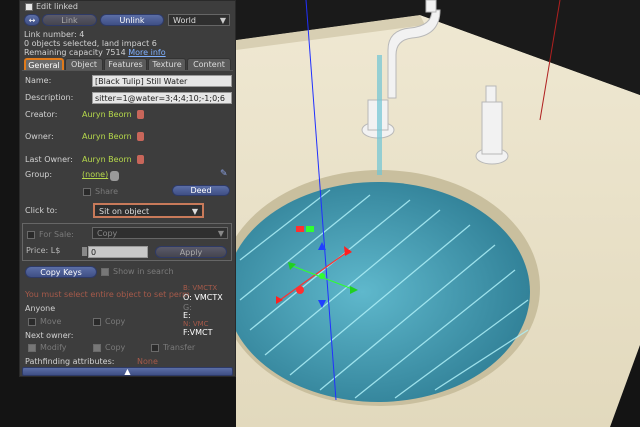  I want to click on remaining-capacity: Remaining capacity 7514, so click(75, 52).